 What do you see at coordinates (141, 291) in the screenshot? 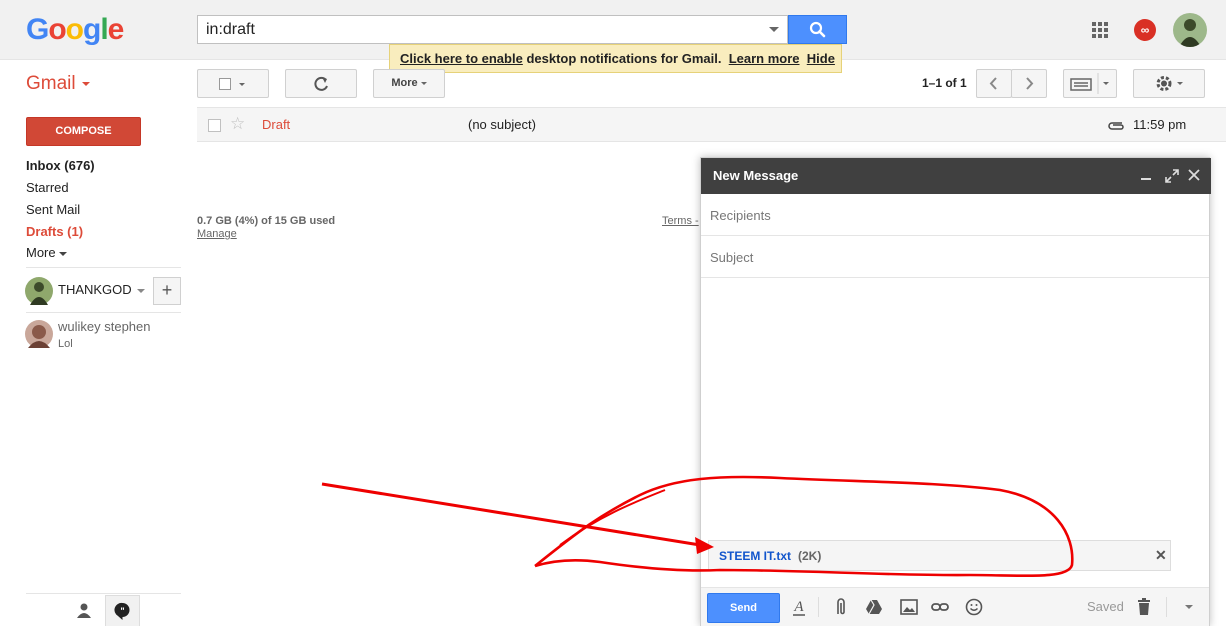
I see `hangouts-status-caret-icon` at bounding box center [141, 291].